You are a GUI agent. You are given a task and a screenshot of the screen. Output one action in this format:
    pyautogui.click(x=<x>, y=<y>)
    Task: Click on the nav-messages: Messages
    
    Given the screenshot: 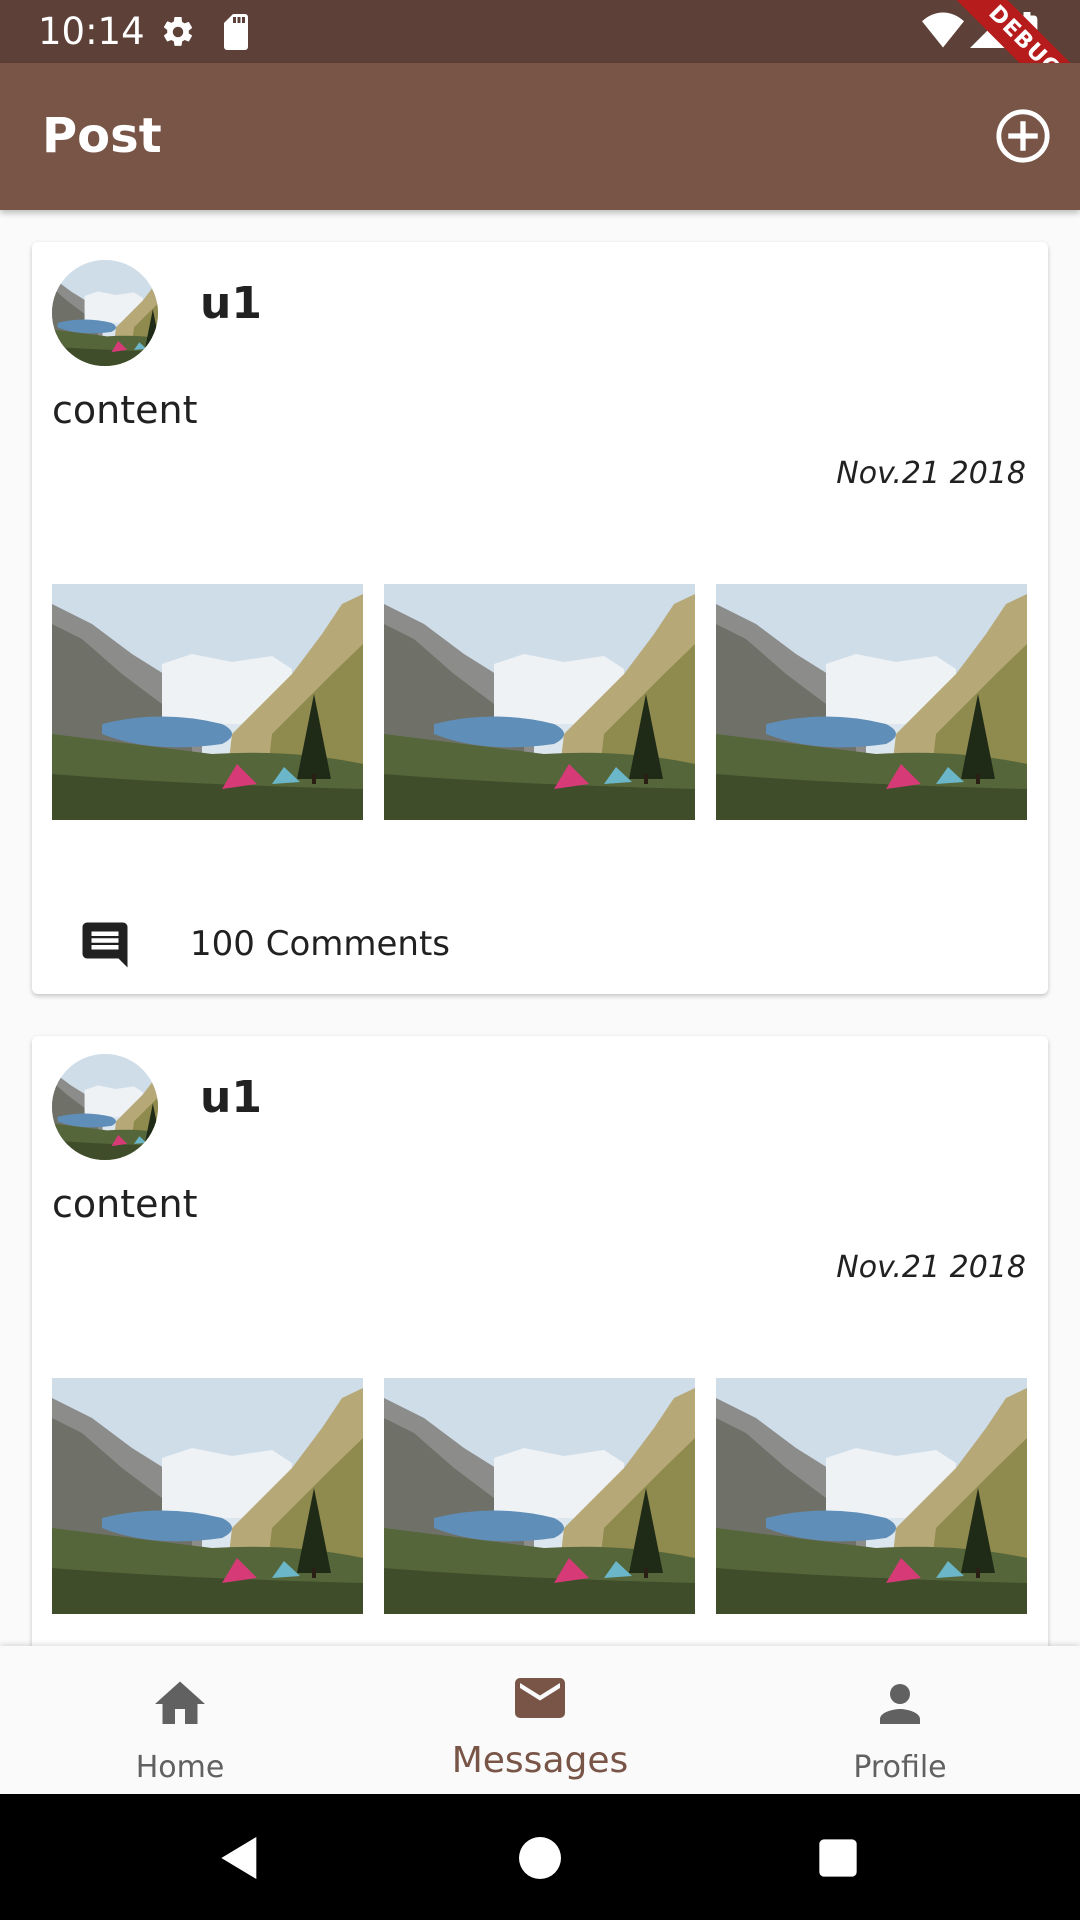 What is the action you would take?
    pyautogui.click(x=540, y=1720)
    